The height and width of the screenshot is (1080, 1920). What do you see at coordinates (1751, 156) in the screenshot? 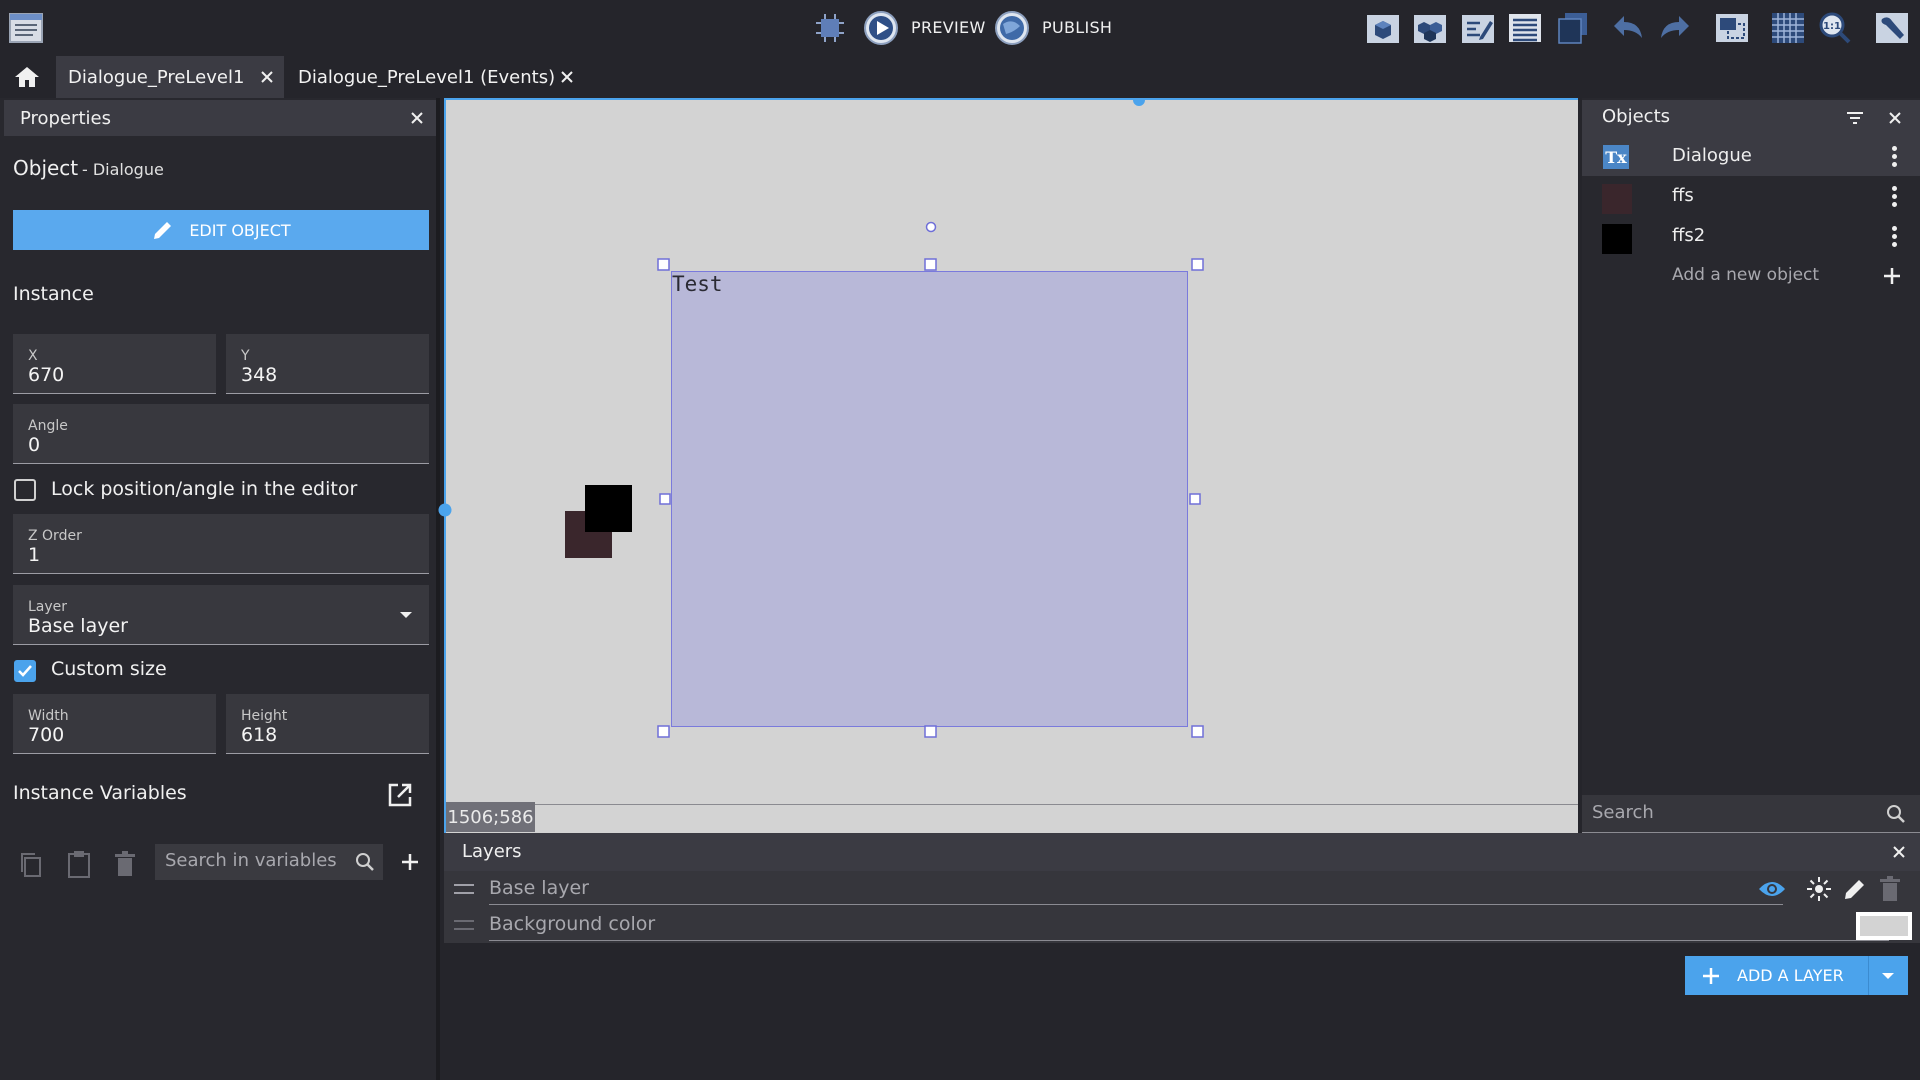
I see `object-item-dialogue: Tx Dialogue` at bounding box center [1751, 156].